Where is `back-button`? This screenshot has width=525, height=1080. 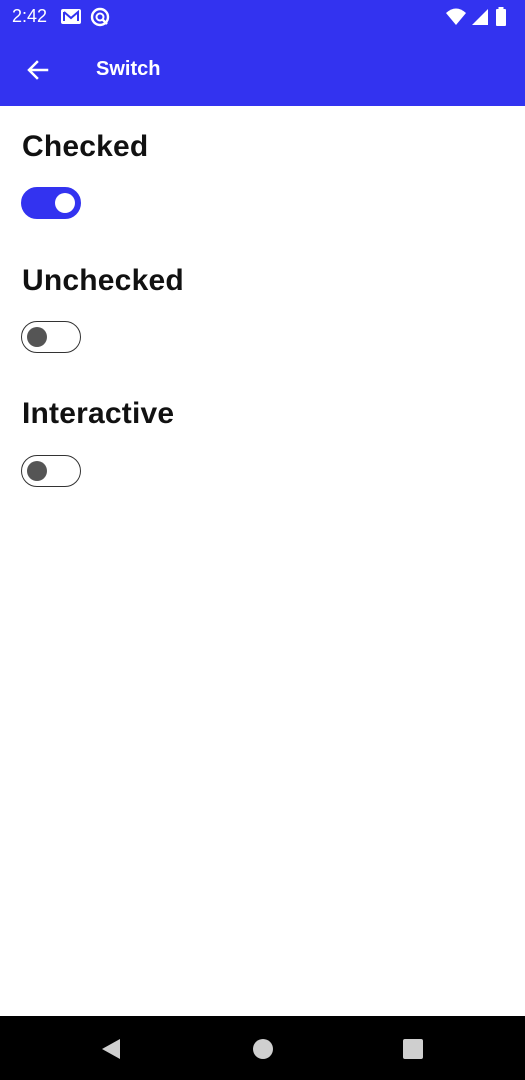 back-button is located at coordinates (38, 70).